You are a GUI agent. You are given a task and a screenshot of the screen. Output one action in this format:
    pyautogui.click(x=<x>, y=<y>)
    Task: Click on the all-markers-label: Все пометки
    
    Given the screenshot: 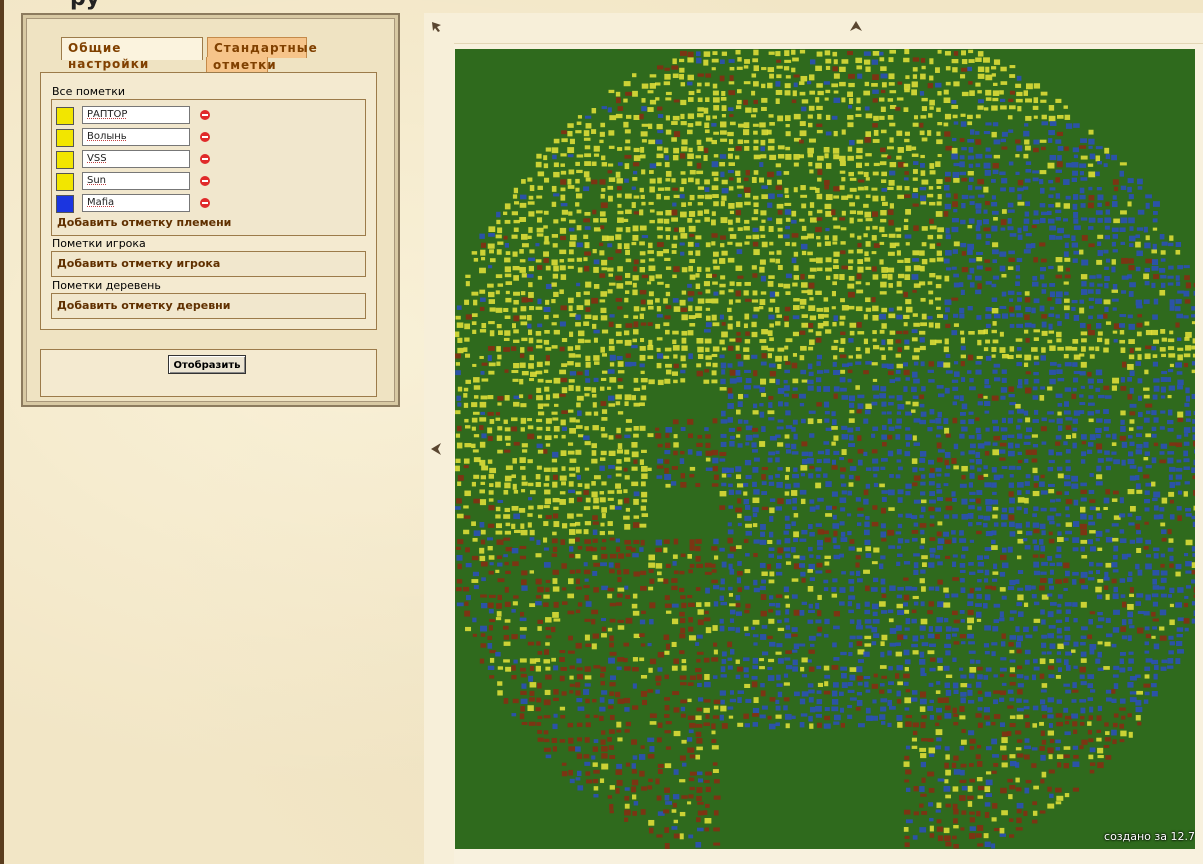 What is the action you would take?
    pyautogui.click(x=89, y=91)
    